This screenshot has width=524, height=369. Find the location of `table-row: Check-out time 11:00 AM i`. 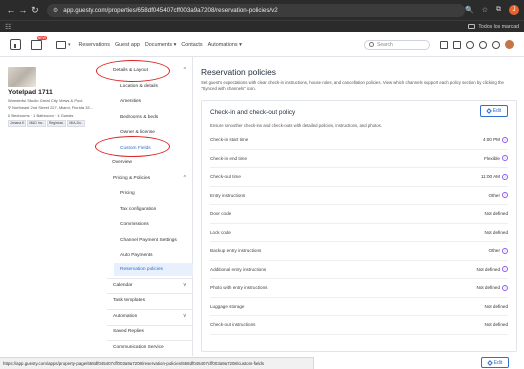

table-row: Check-out time 11:00 AM i is located at coordinates (359, 177).